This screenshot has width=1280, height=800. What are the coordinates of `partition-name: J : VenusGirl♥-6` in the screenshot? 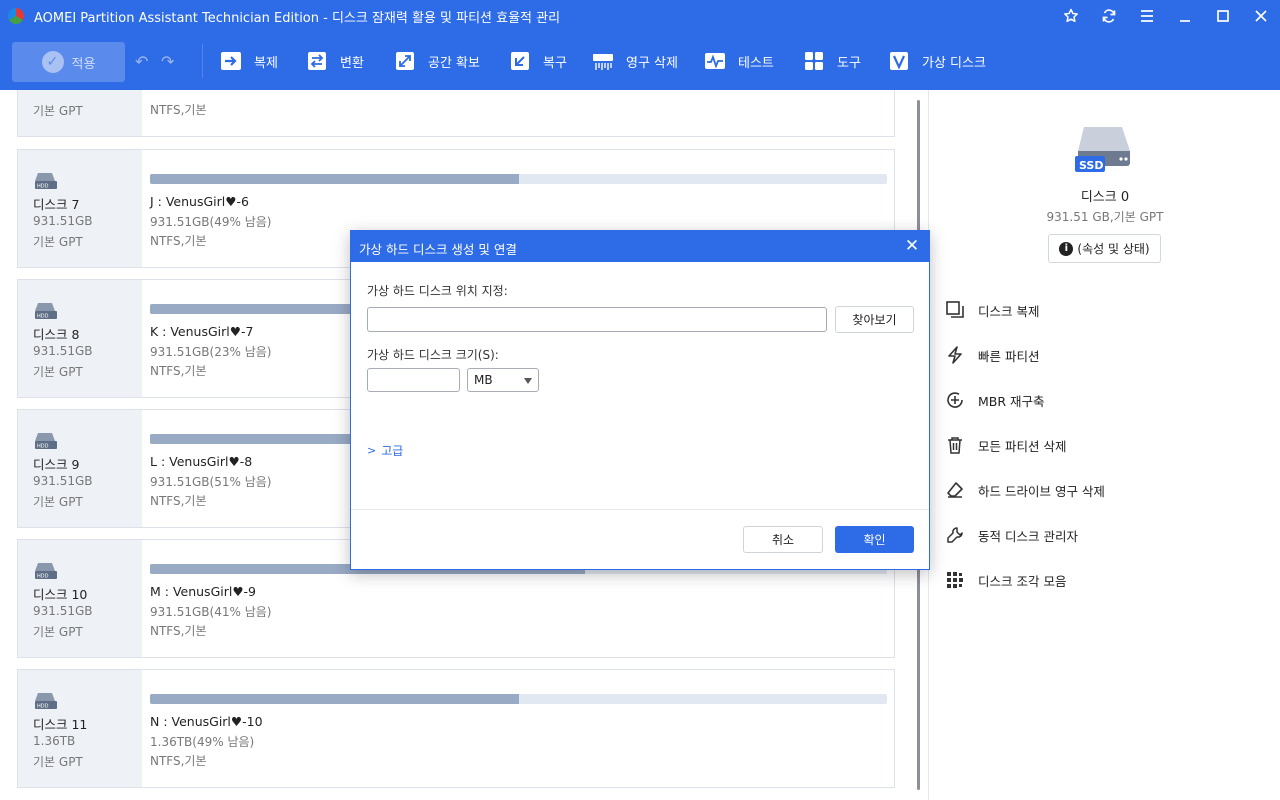 It's located at (199, 201).